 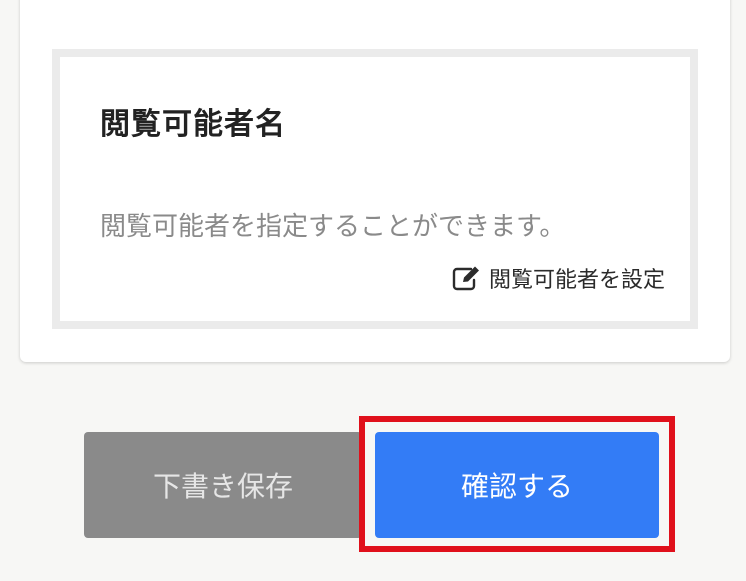 I want to click on edit-icon, so click(x=466, y=278).